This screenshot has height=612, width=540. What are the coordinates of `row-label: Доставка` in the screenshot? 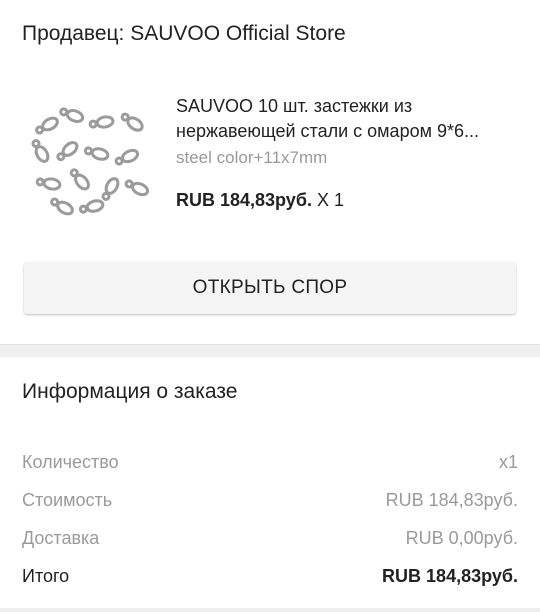 It's located at (61, 538).